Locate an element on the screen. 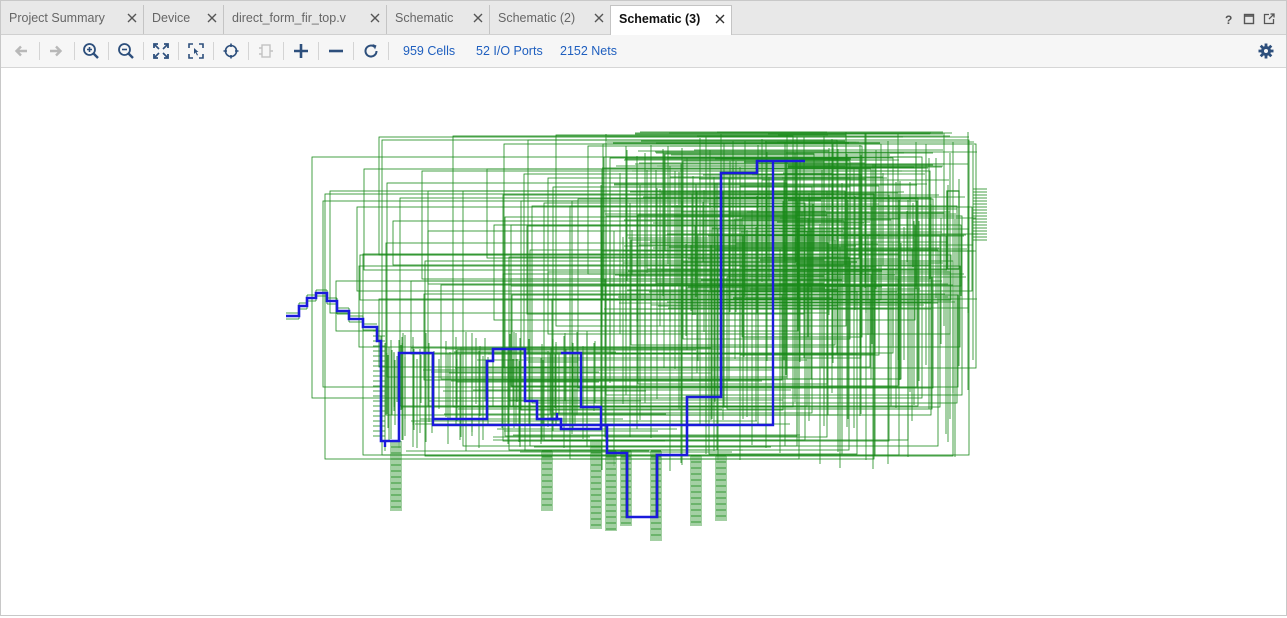 The width and height of the screenshot is (1287, 618). cell-icon is located at coordinates (266, 51).